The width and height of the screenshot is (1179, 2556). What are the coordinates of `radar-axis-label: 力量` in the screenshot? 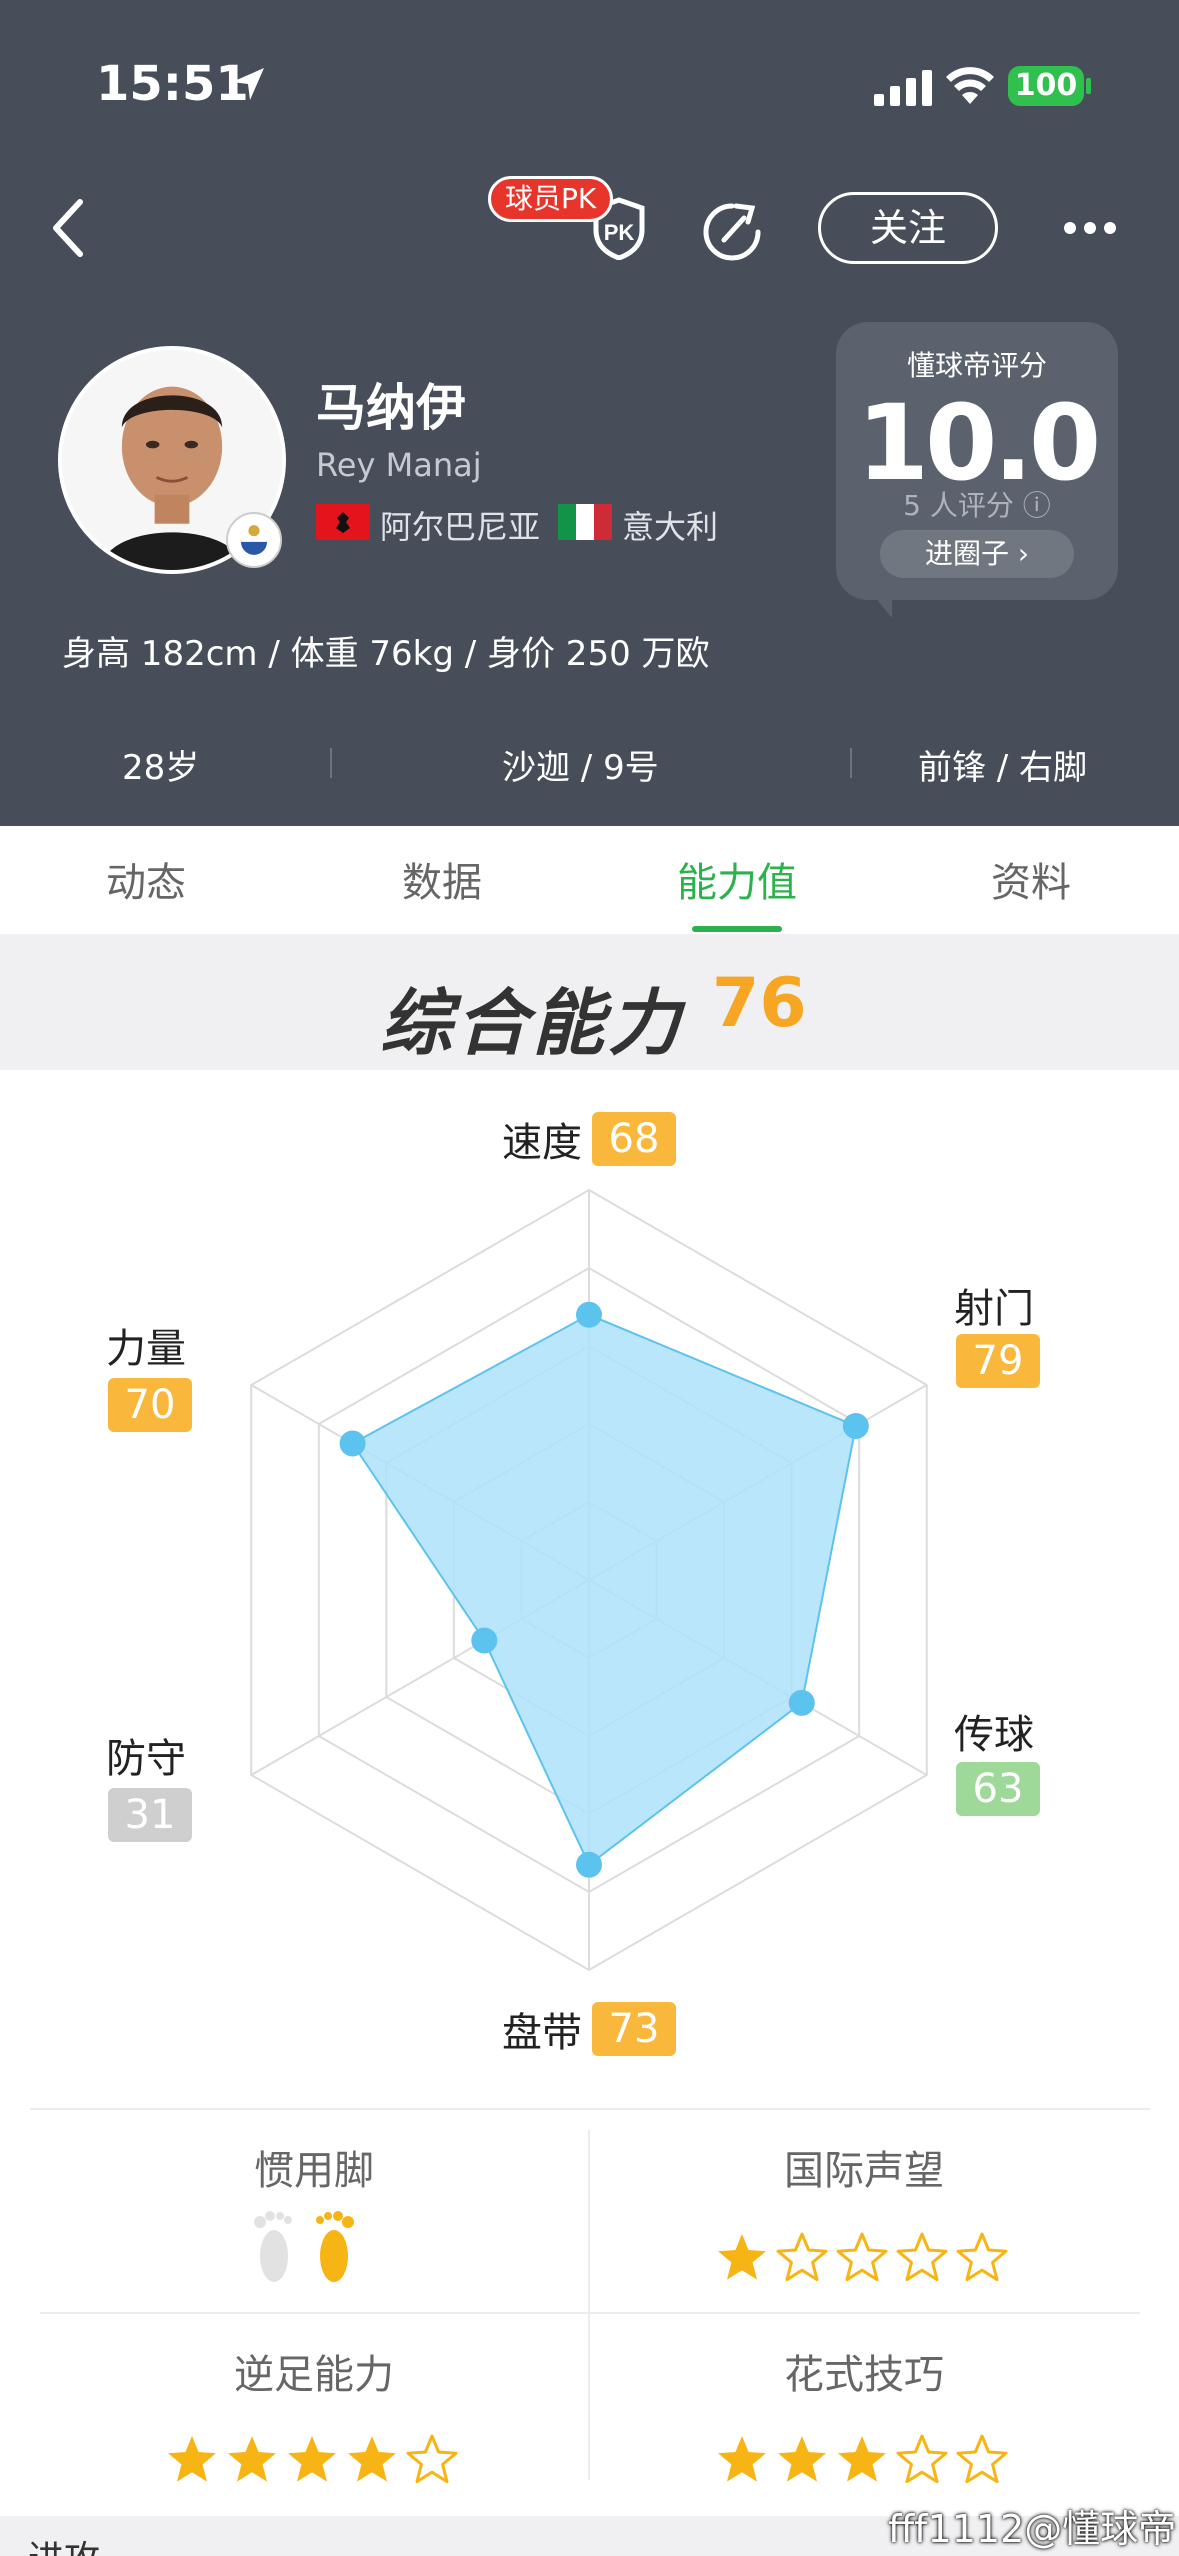 It's located at (146, 1349).